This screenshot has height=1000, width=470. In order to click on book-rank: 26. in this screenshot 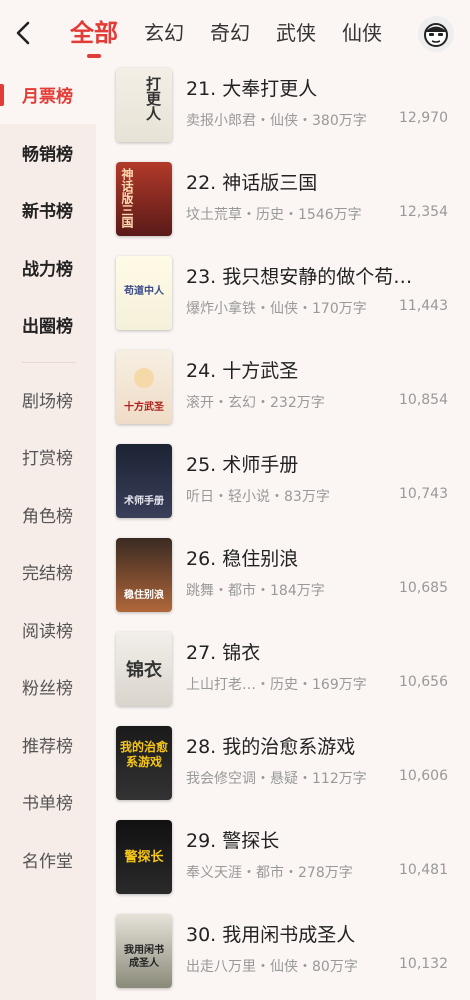, I will do `click(201, 559)`.